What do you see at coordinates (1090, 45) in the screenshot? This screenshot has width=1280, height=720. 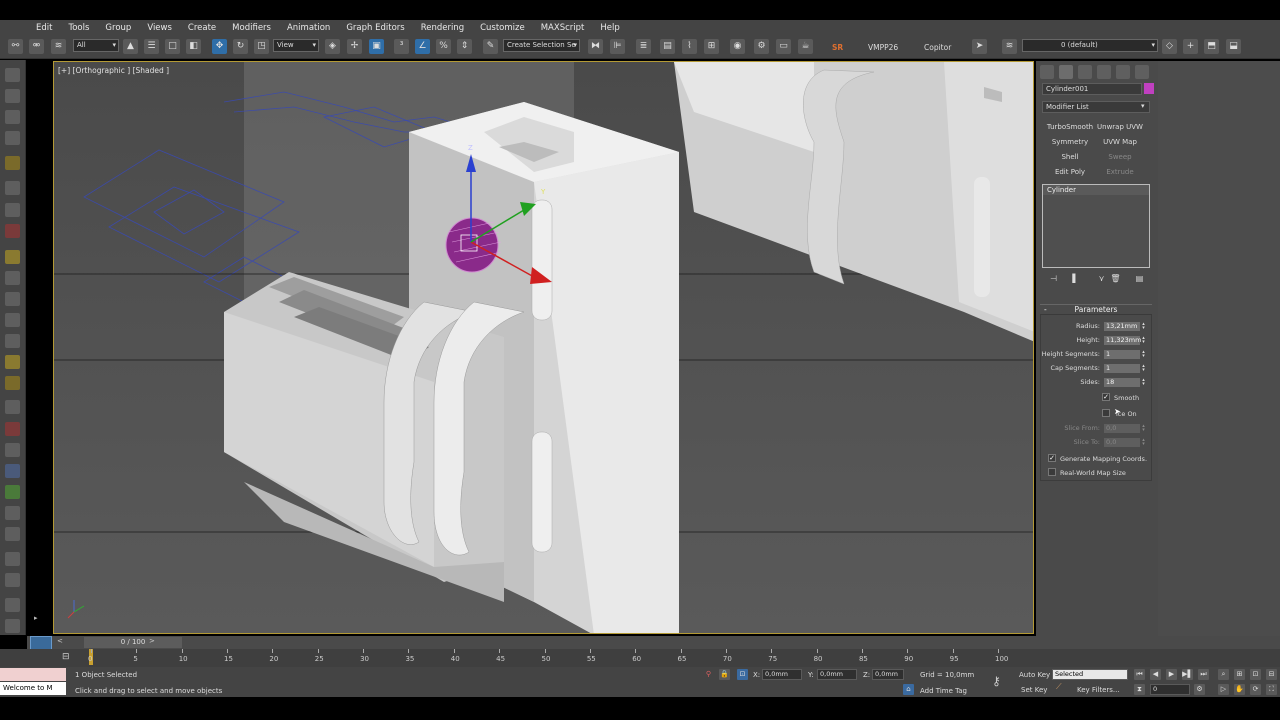 I see `layer-dropdown: 0 (default)` at bounding box center [1090, 45].